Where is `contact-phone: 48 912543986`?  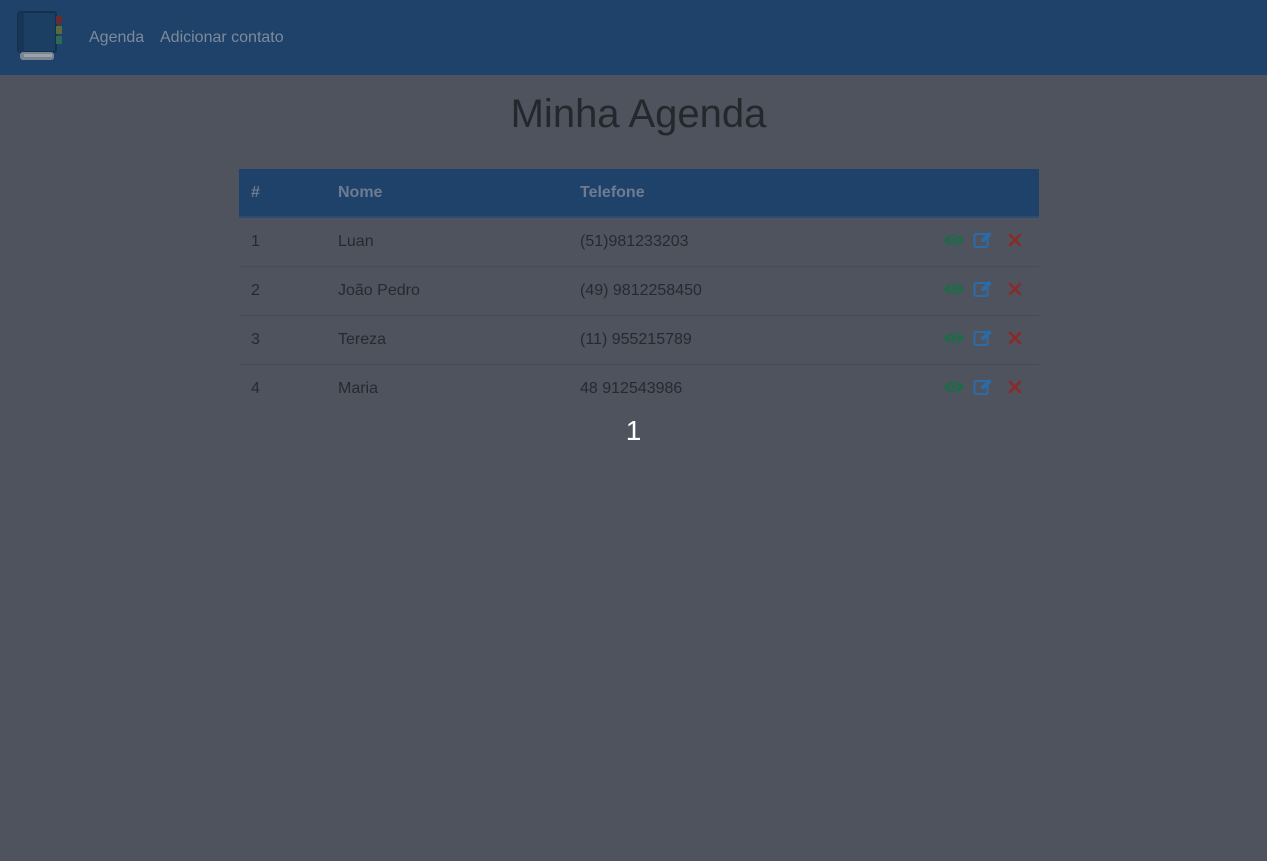
contact-phone: 48 912543986 is located at coordinates (631, 388).